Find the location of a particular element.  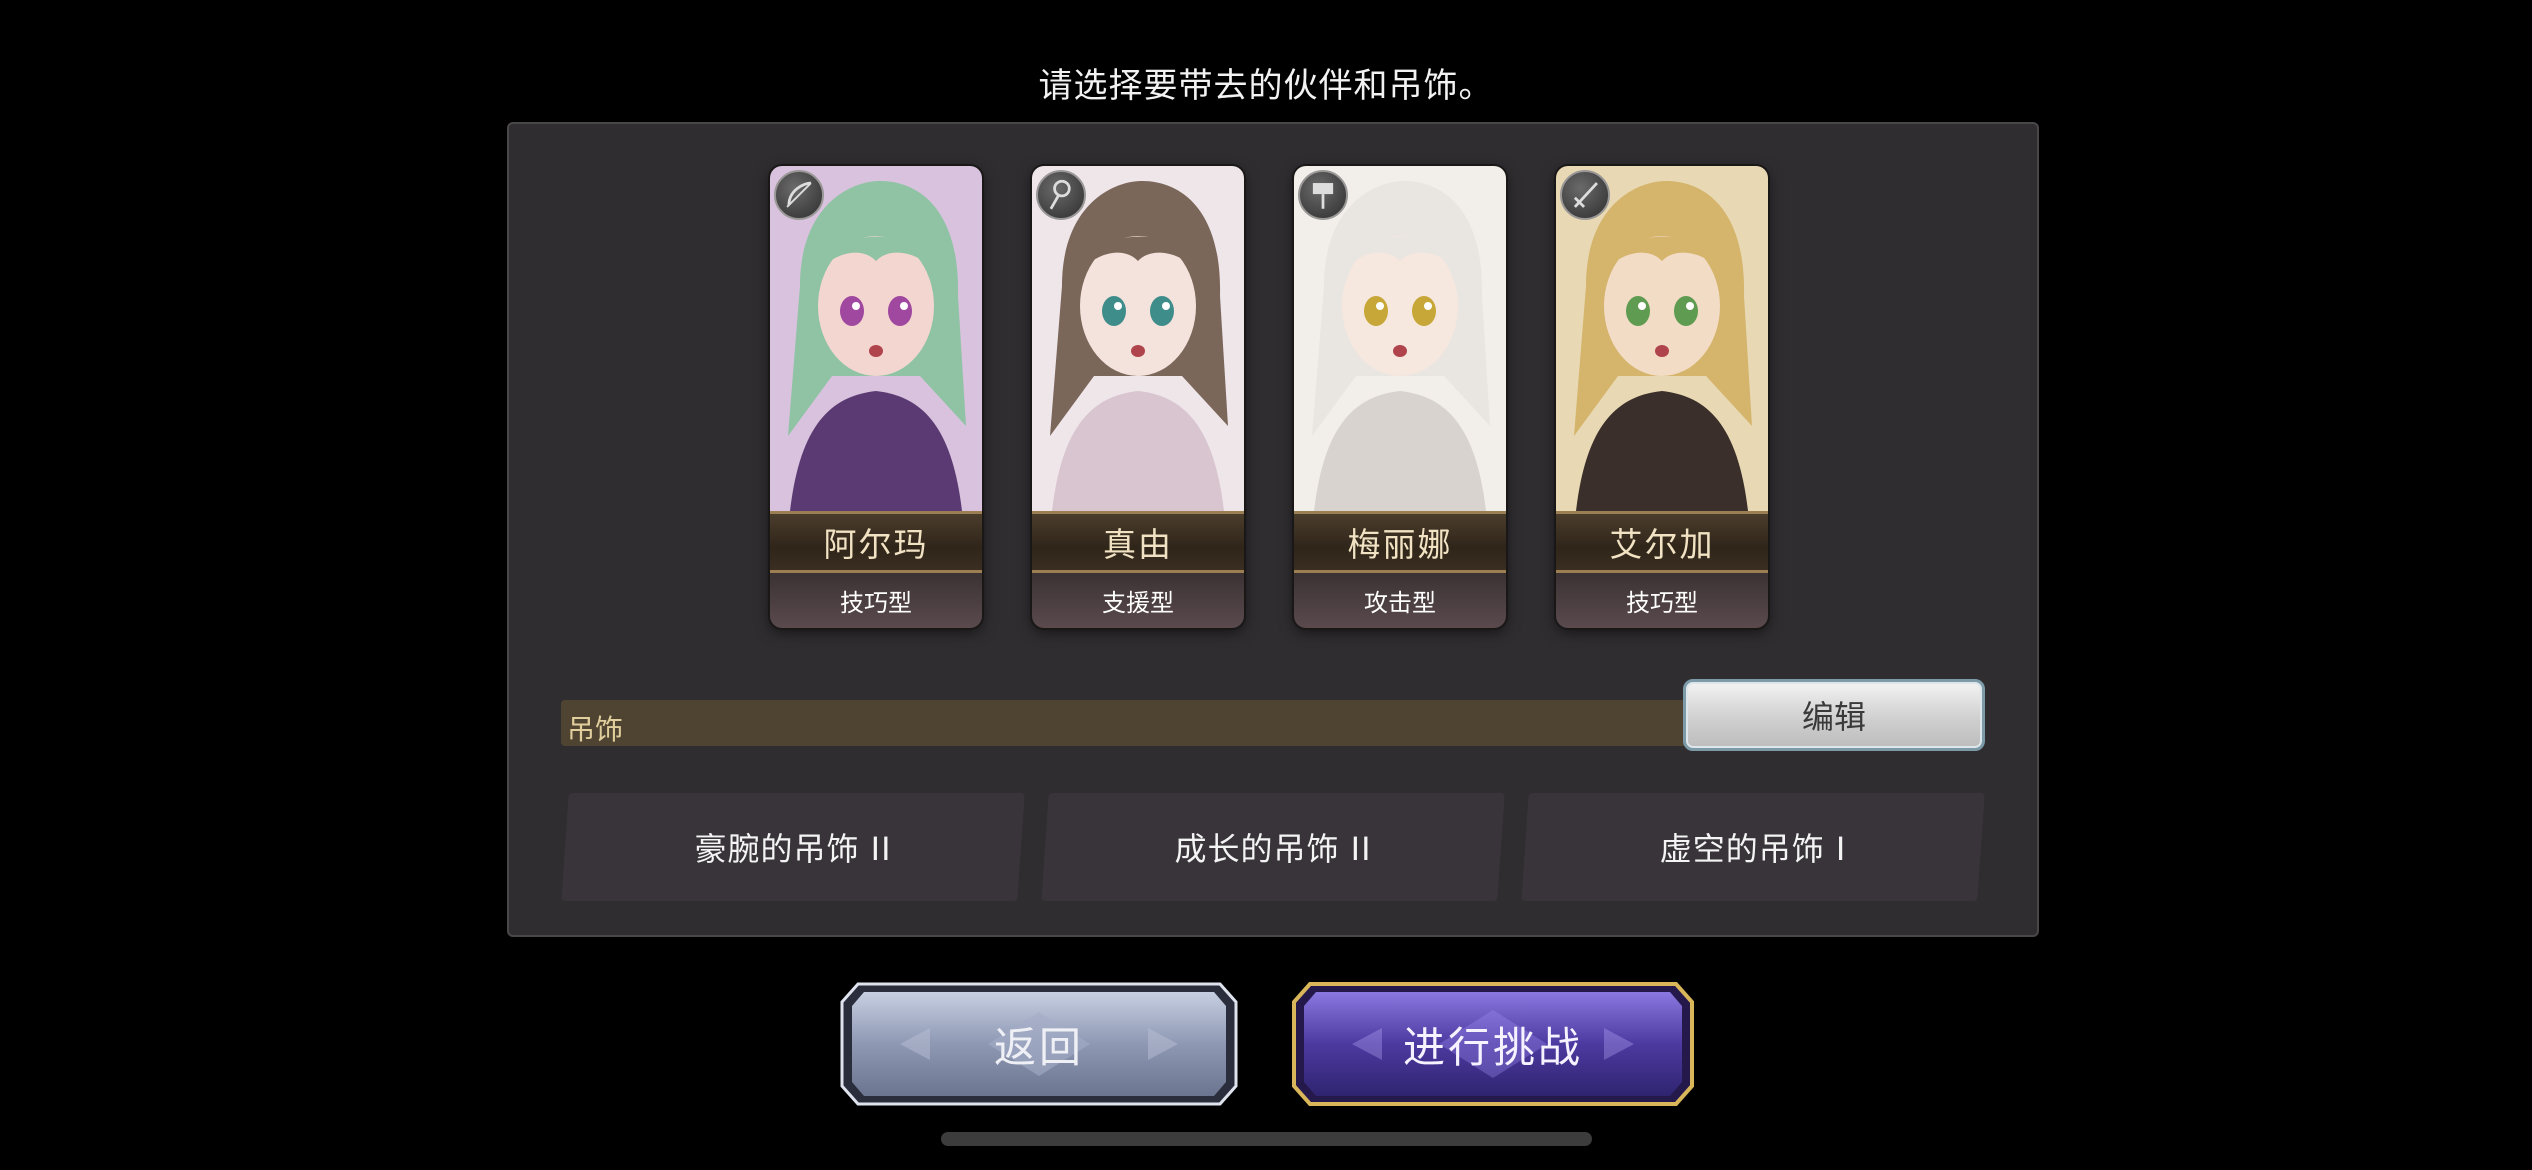

character-name: 梅丽娜 is located at coordinates (1400, 542).